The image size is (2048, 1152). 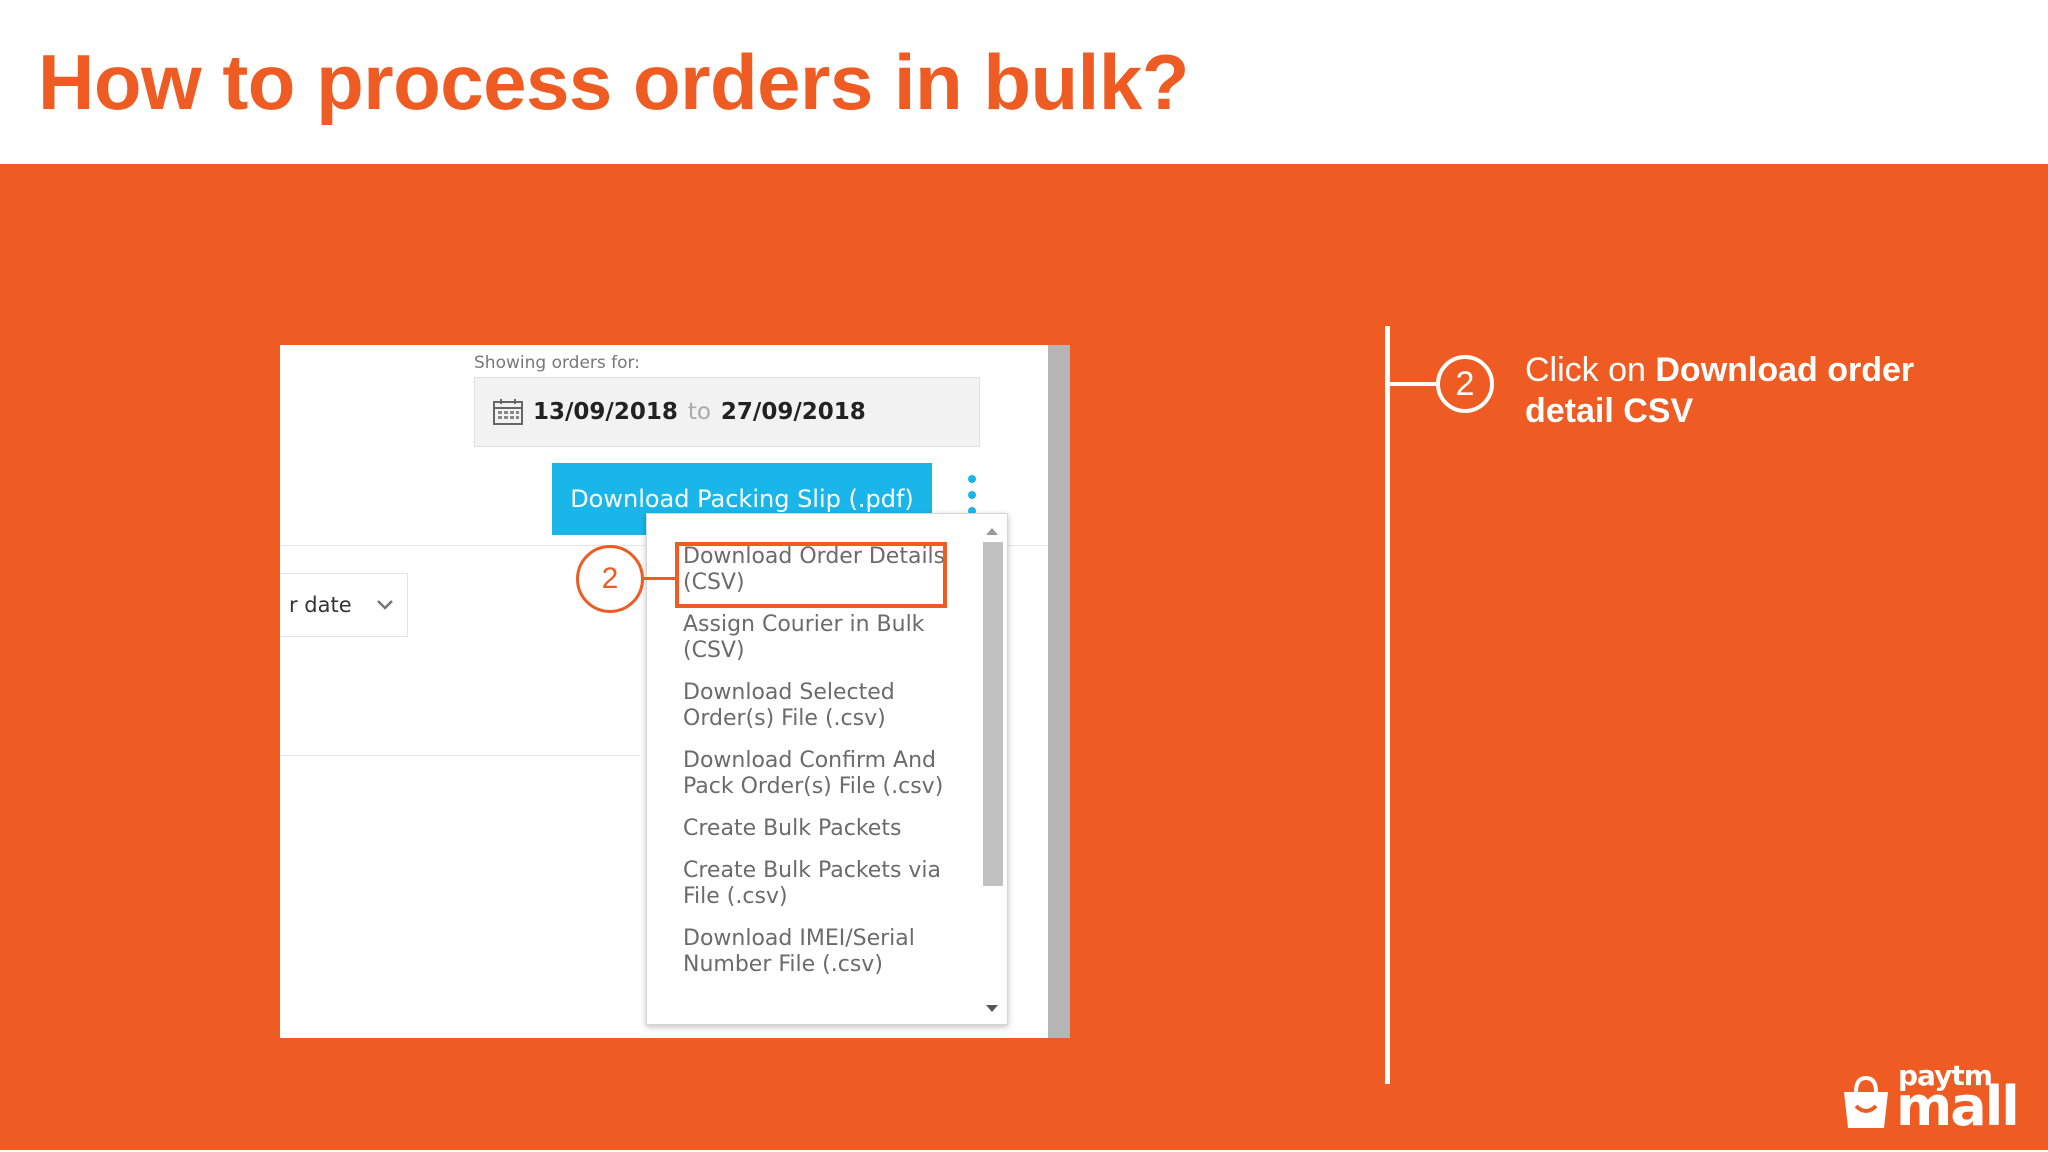 I want to click on date-range-picker: 13/09/2018 to 27/09/2018, so click(x=727, y=412).